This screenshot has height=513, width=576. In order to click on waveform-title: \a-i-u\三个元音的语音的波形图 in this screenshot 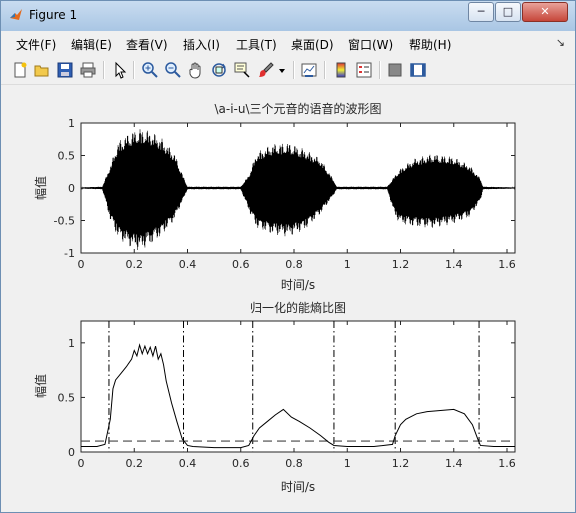, I will do `click(297, 108)`.